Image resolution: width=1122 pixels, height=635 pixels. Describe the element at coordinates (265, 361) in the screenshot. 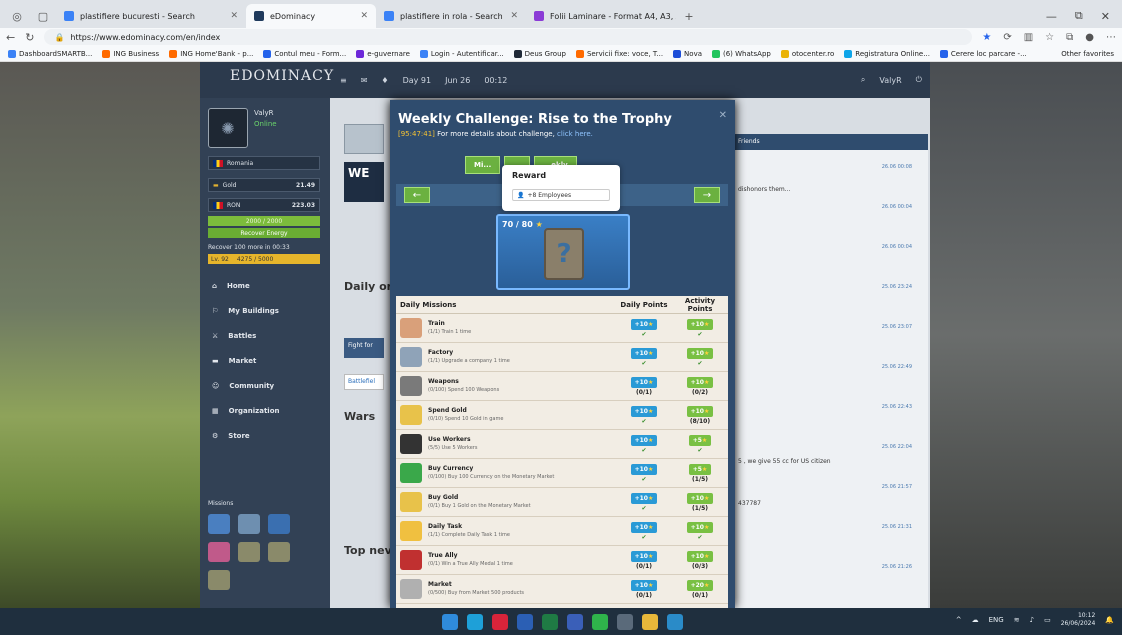

I see `sidebar-item-market: ▬ Market` at that location.